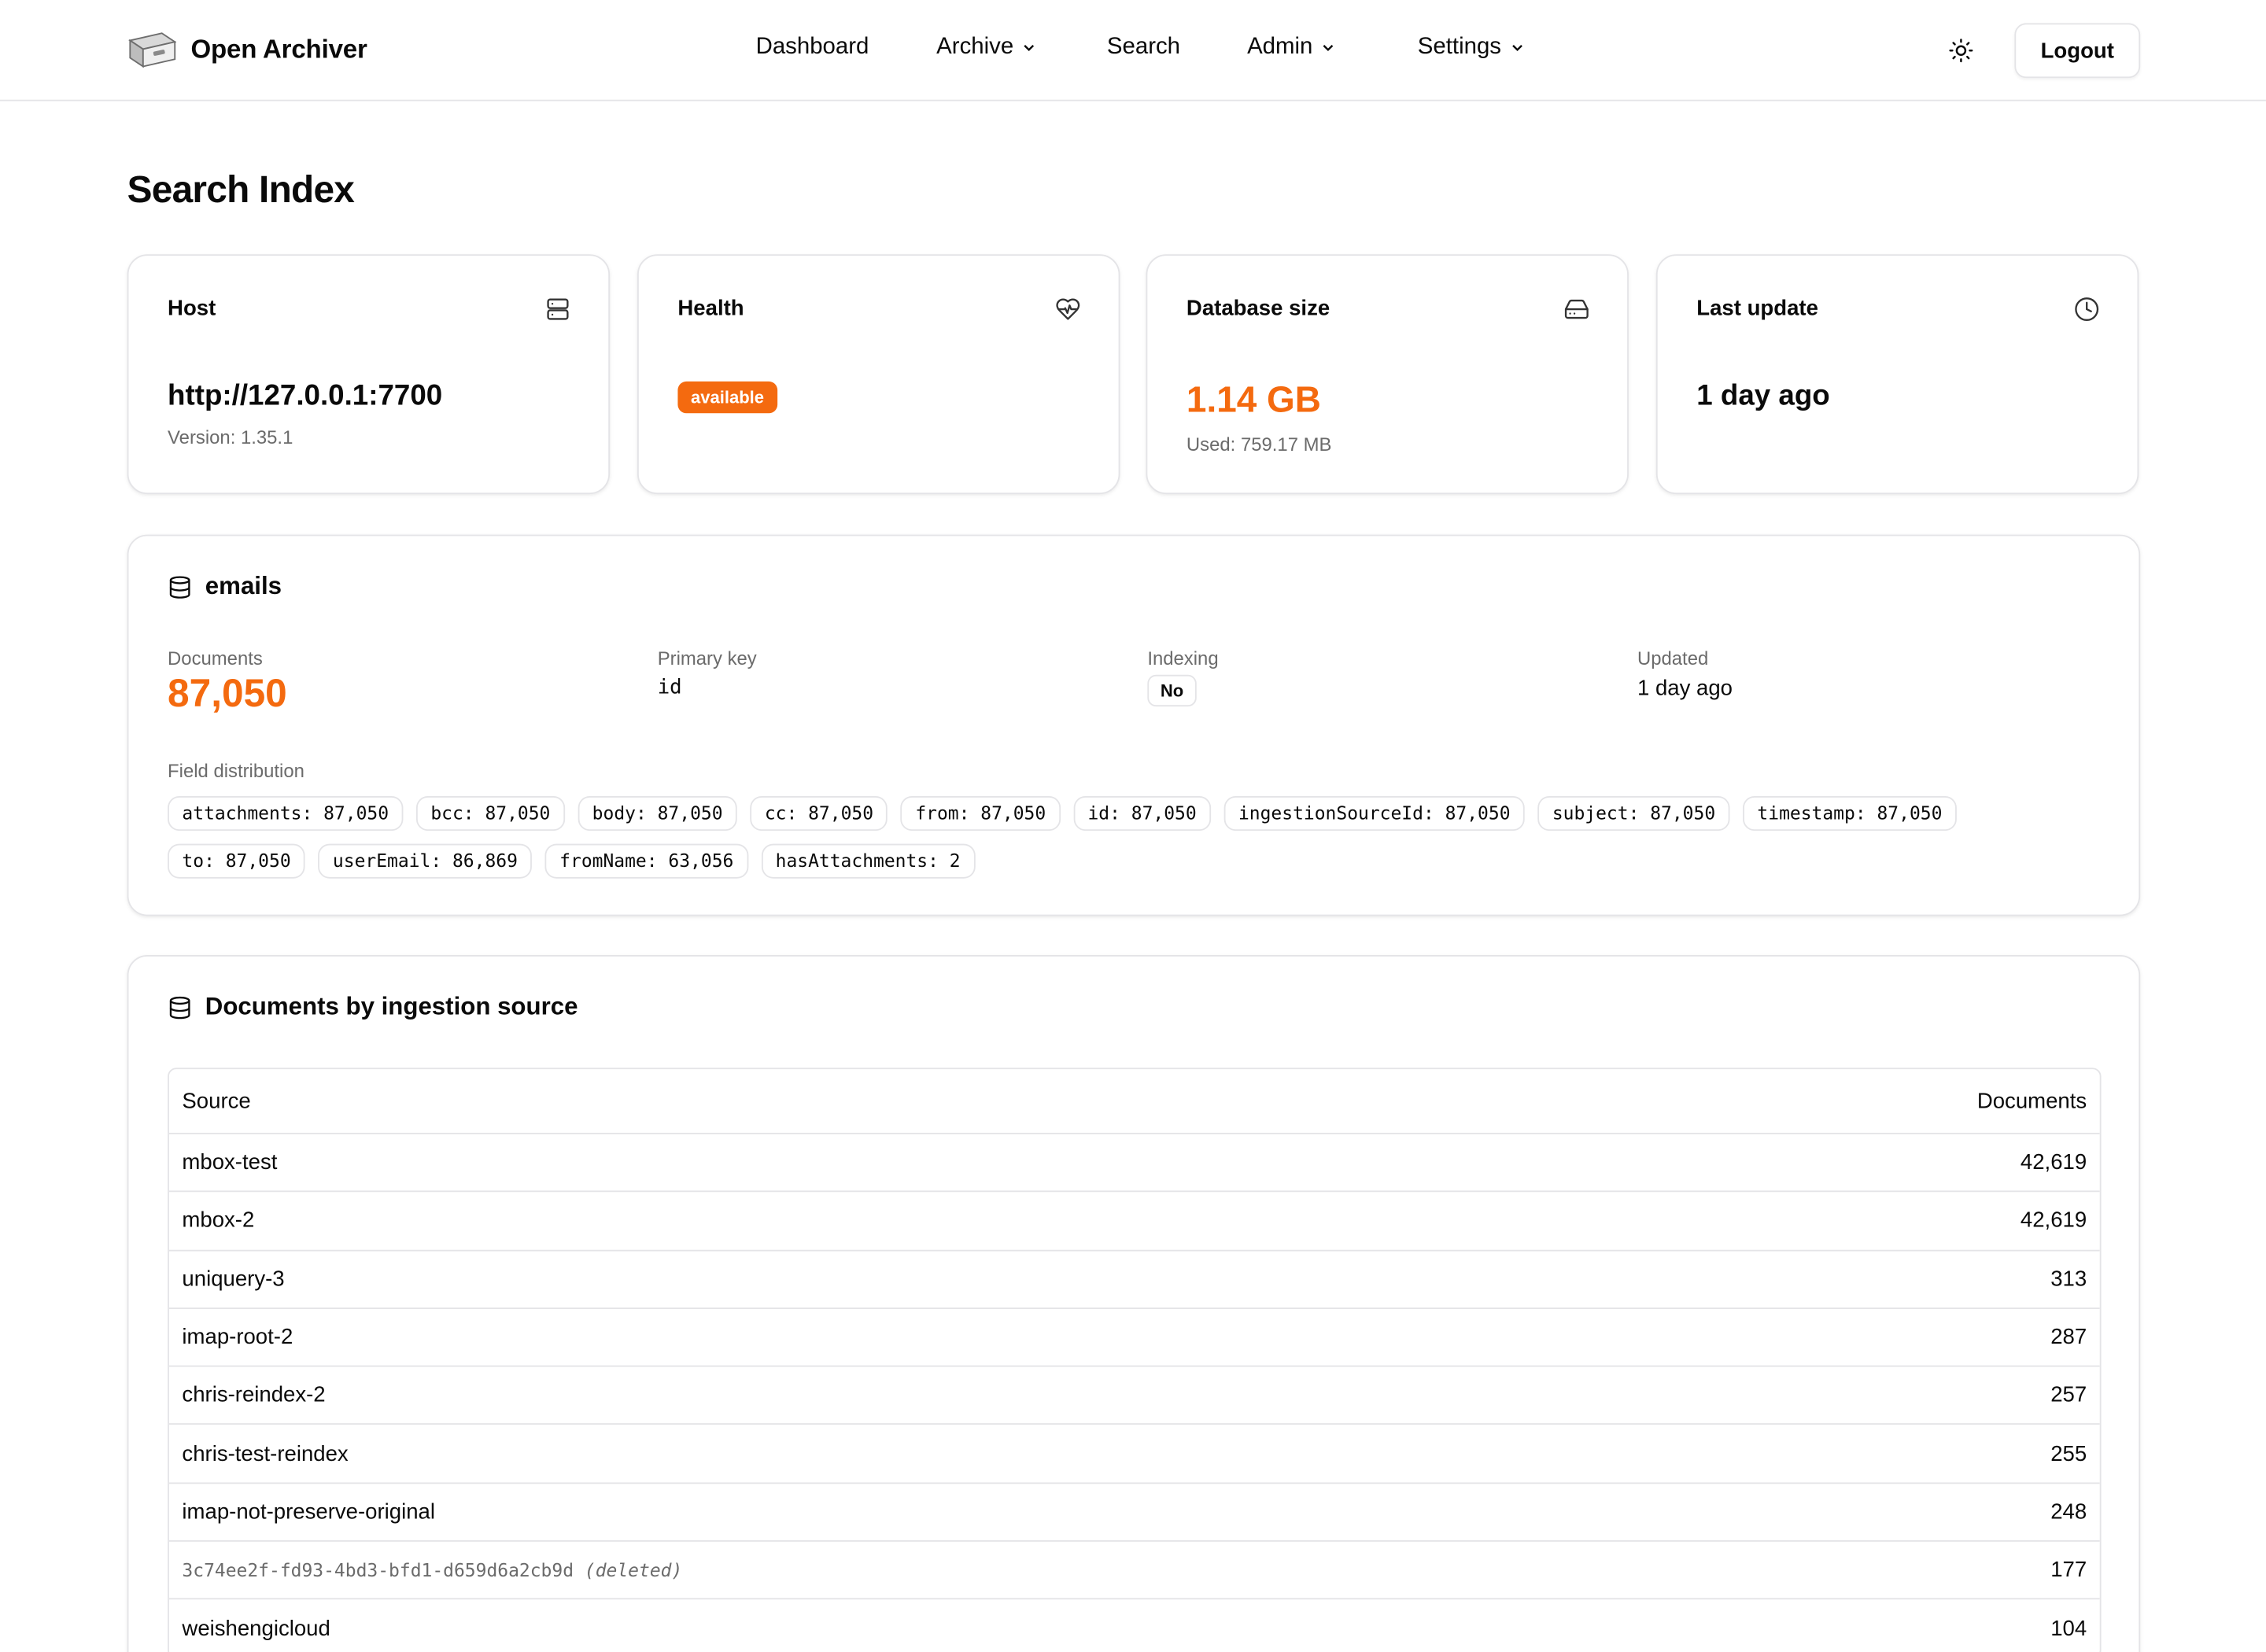 The image size is (2266, 1652). I want to click on updated-label: Updated, so click(1673, 658).